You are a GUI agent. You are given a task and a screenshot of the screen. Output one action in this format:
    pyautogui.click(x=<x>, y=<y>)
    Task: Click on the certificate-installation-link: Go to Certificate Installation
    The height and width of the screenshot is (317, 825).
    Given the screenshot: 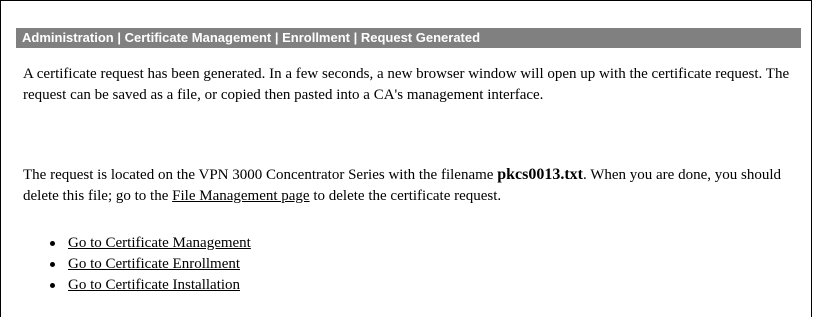 What is the action you would take?
    pyautogui.click(x=154, y=285)
    